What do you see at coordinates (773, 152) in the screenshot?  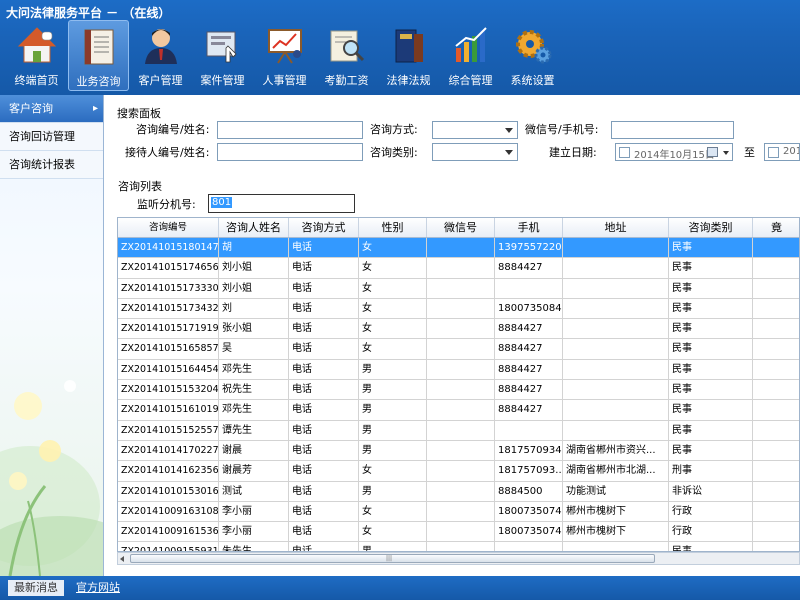 I see `date-to-checkbox` at bounding box center [773, 152].